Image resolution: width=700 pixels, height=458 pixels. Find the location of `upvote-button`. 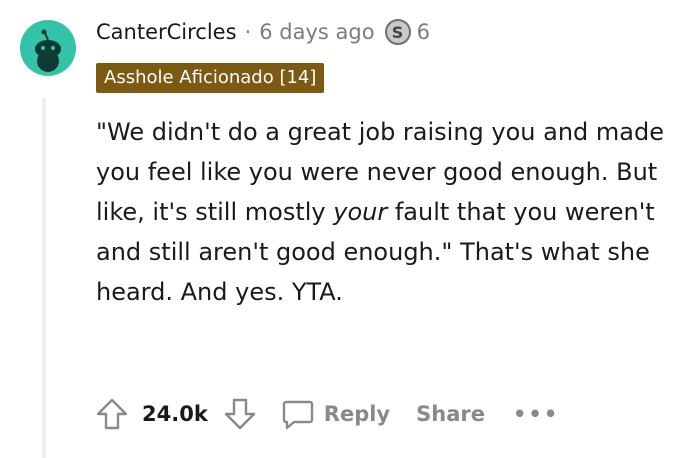

upvote-button is located at coordinates (112, 414).